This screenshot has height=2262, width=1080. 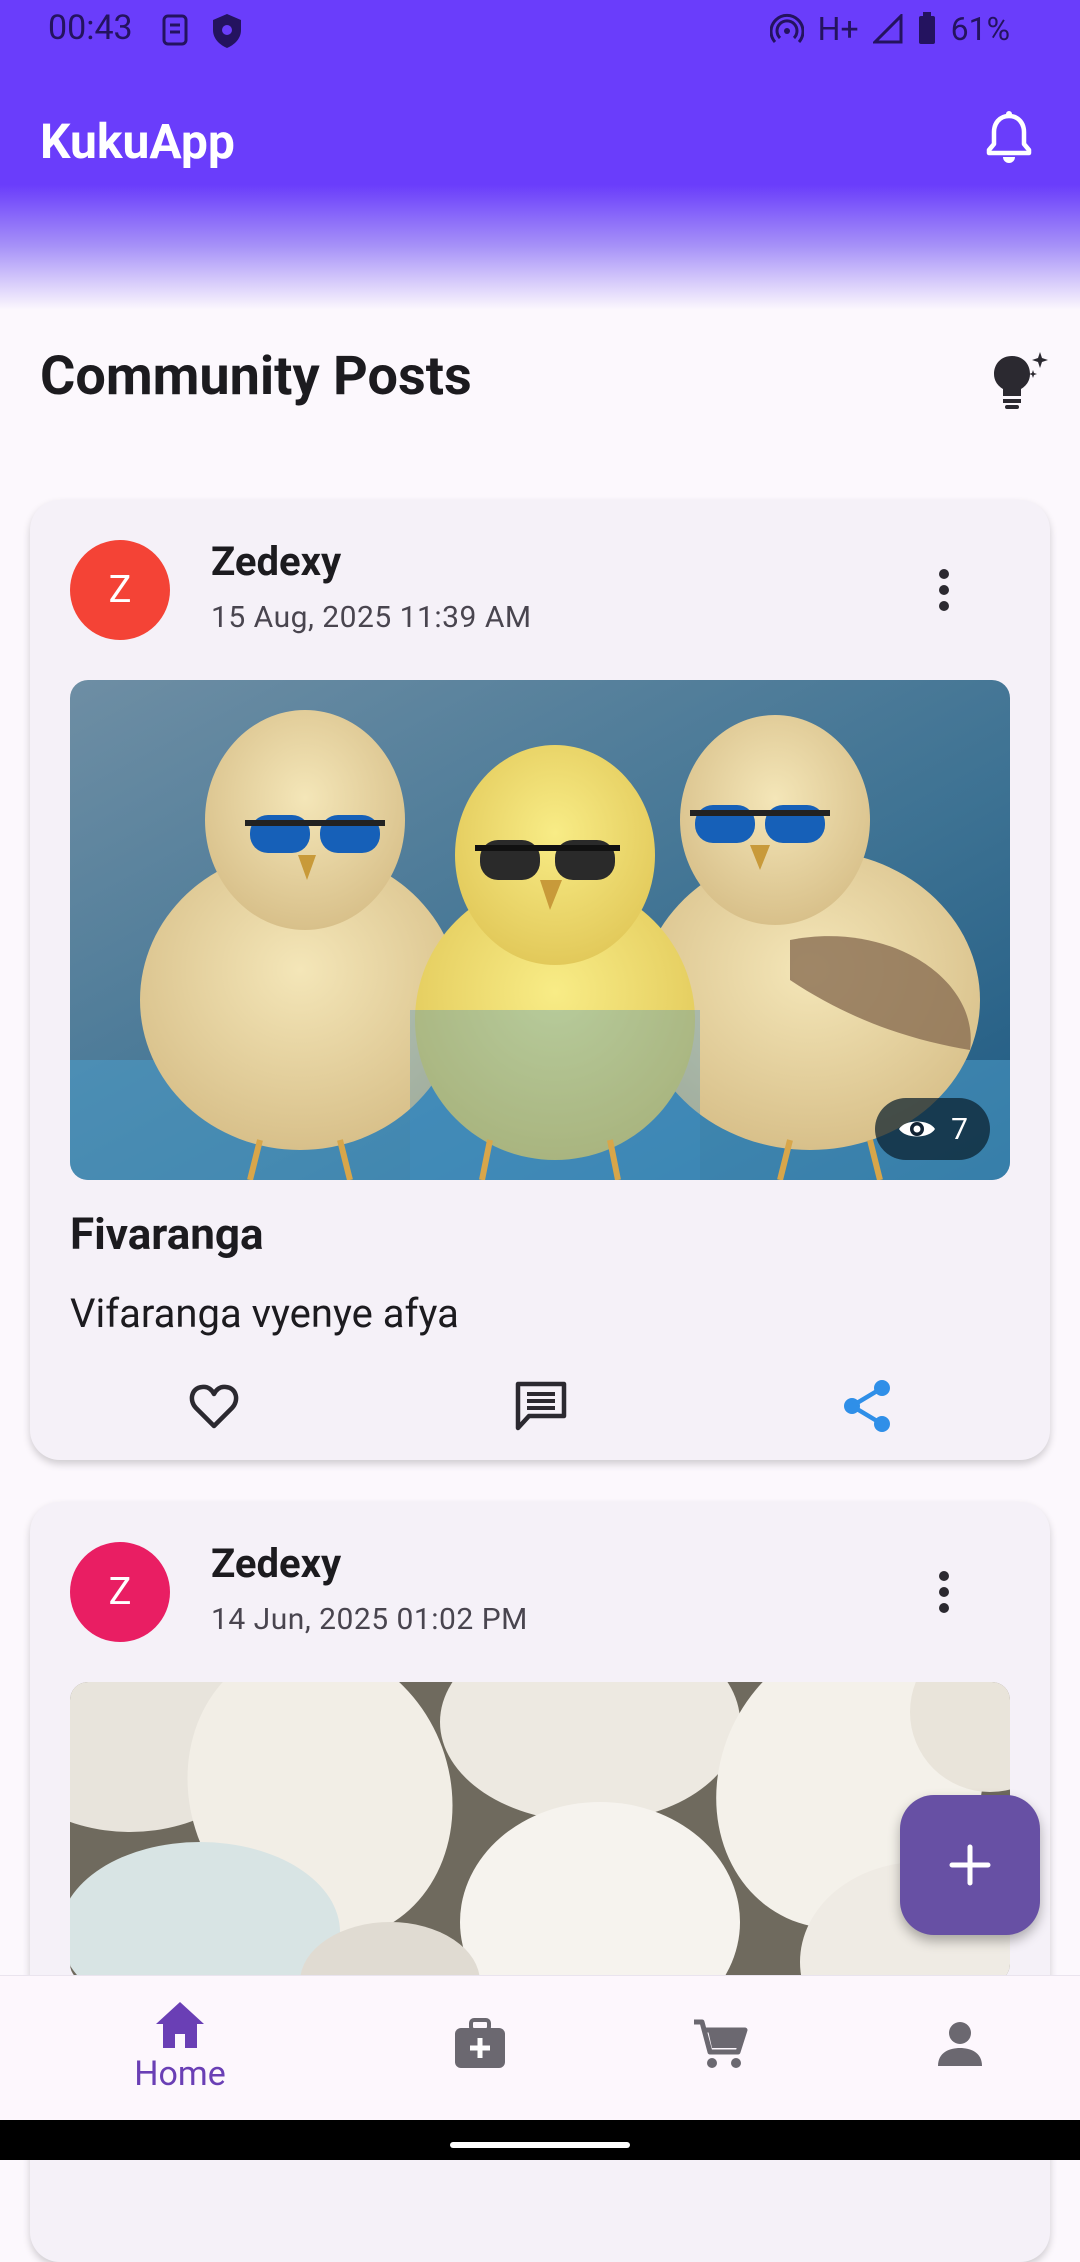 What do you see at coordinates (167, 1234) in the screenshot?
I see `post-title: Fivaranga` at bounding box center [167, 1234].